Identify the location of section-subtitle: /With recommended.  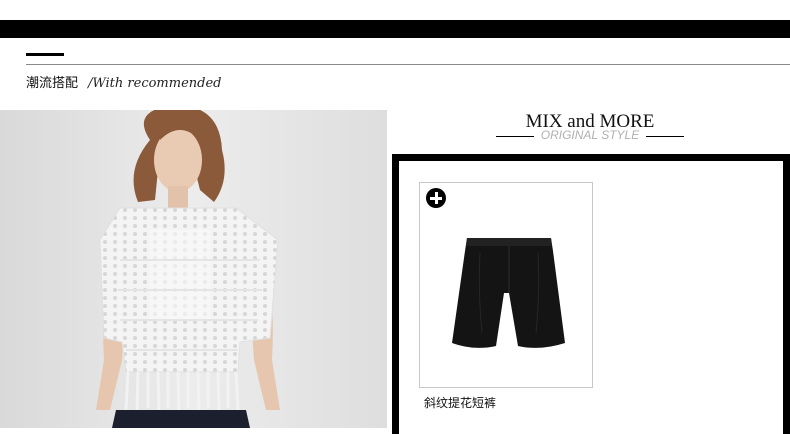
(155, 83).